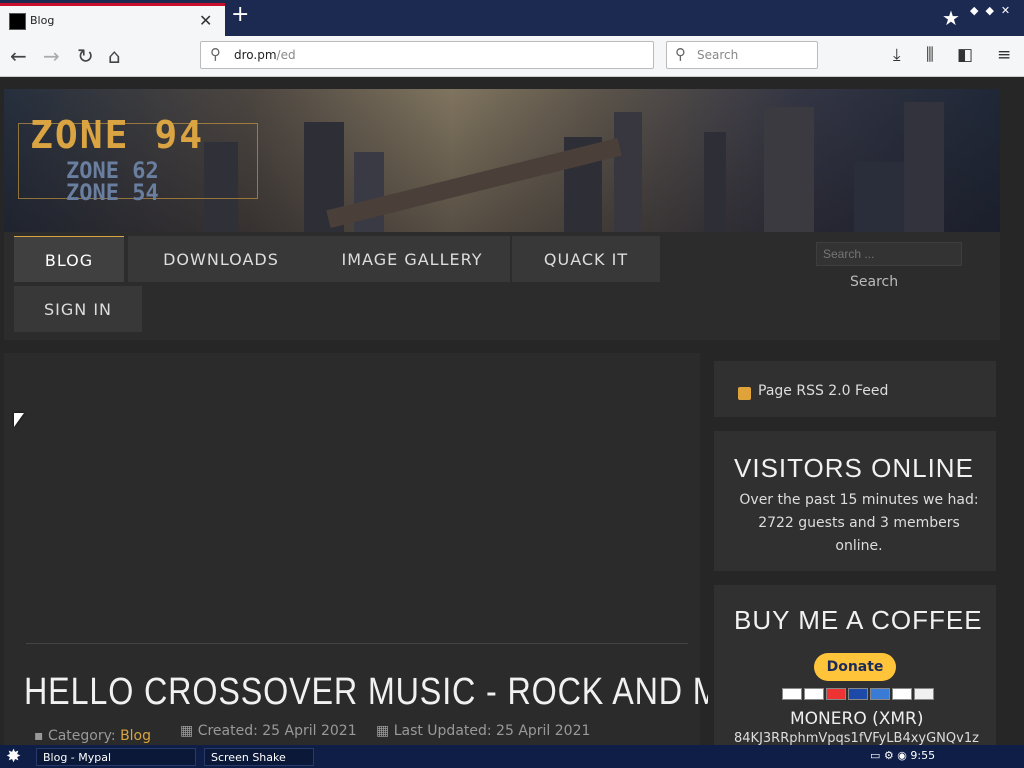 This screenshot has width=1024, height=768. What do you see at coordinates (135, 736) in the screenshot?
I see `category-link: Blog` at bounding box center [135, 736].